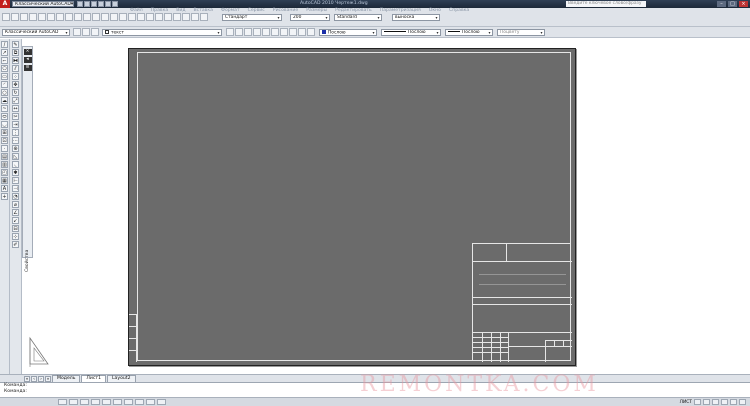 This screenshot has height=406, width=750. I want to click on close-icon: ×, so click(743, 4).